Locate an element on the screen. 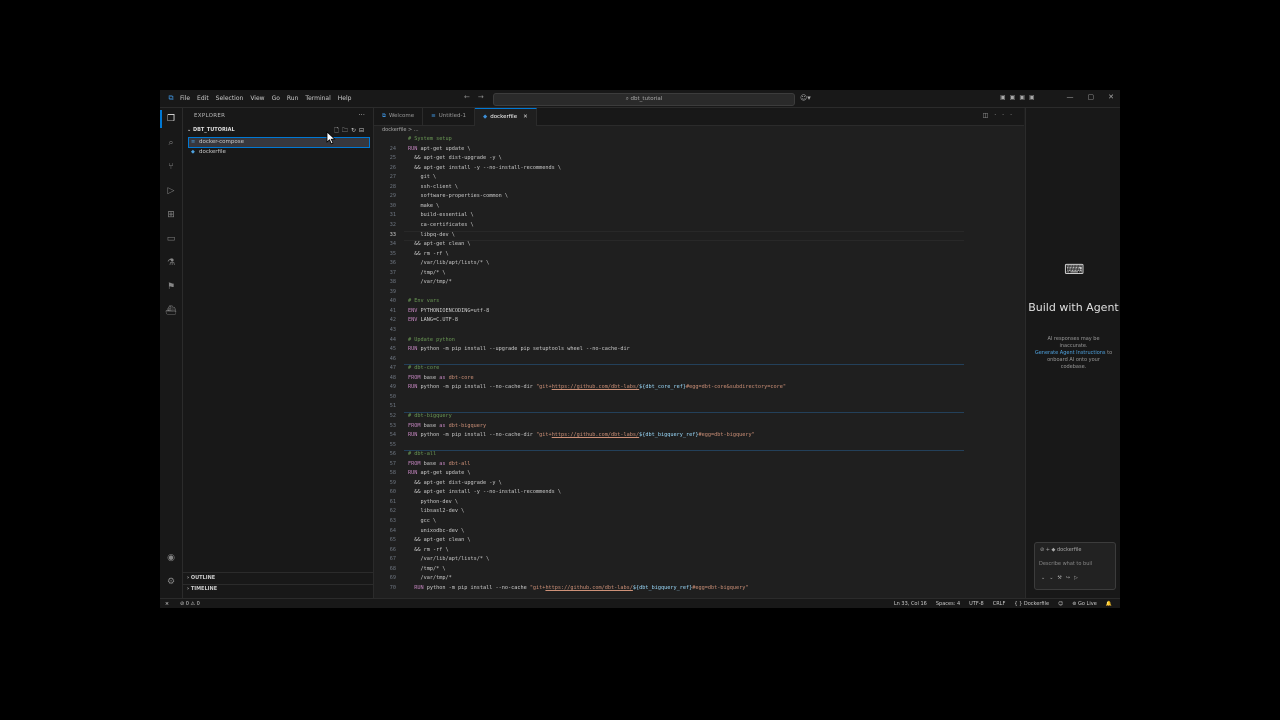 This screenshot has width=1280, height=720. code-line: && apt-get clean \ is located at coordinates (439, 540).